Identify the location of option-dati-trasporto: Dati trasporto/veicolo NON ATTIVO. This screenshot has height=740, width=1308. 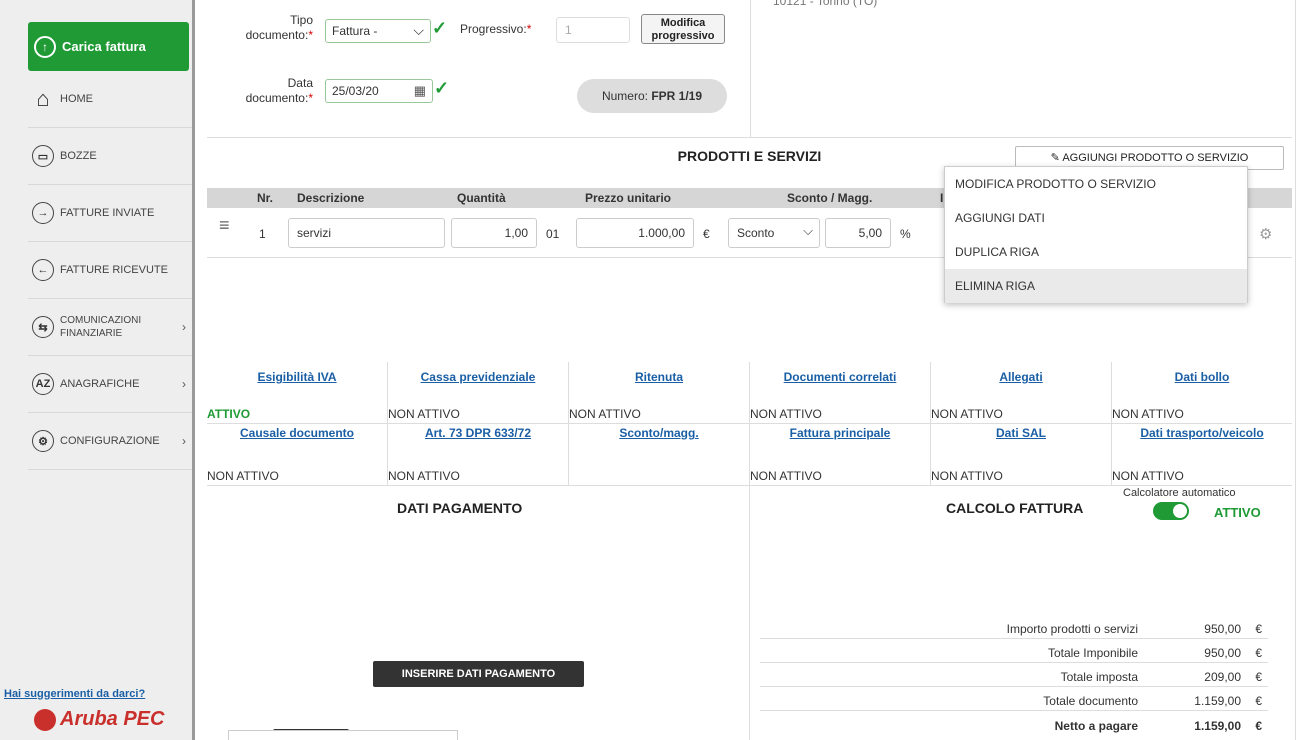
(1202, 455).